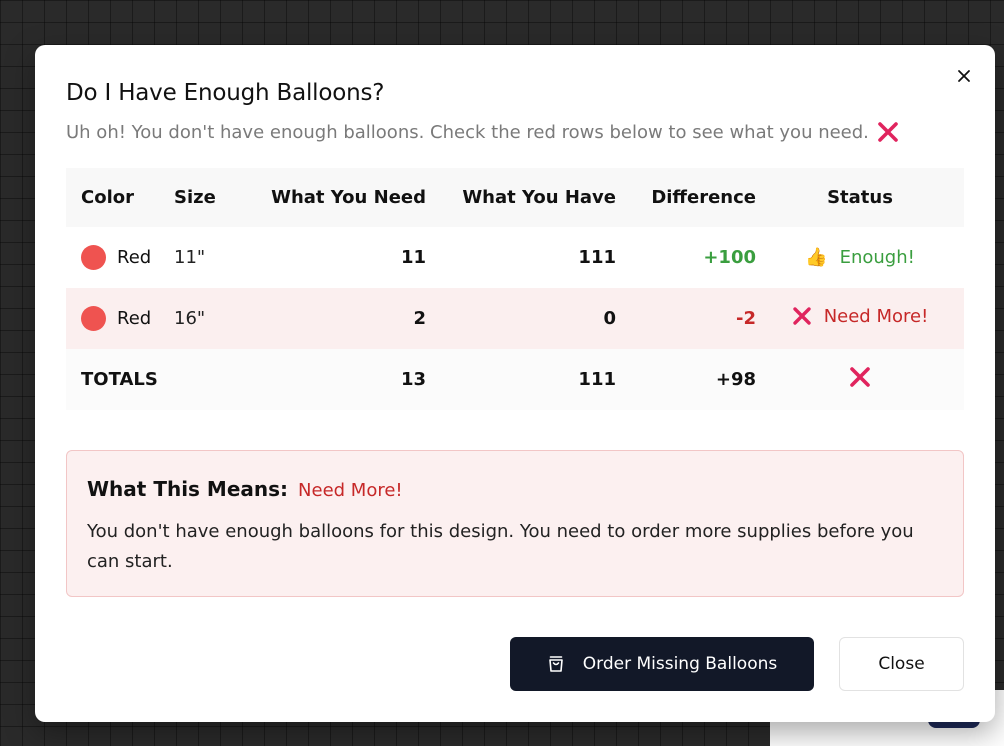 Image resolution: width=1004 pixels, height=746 pixels. I want to click on order-missing-balloons-button: Order Missing Balloons, so click(662, 664).